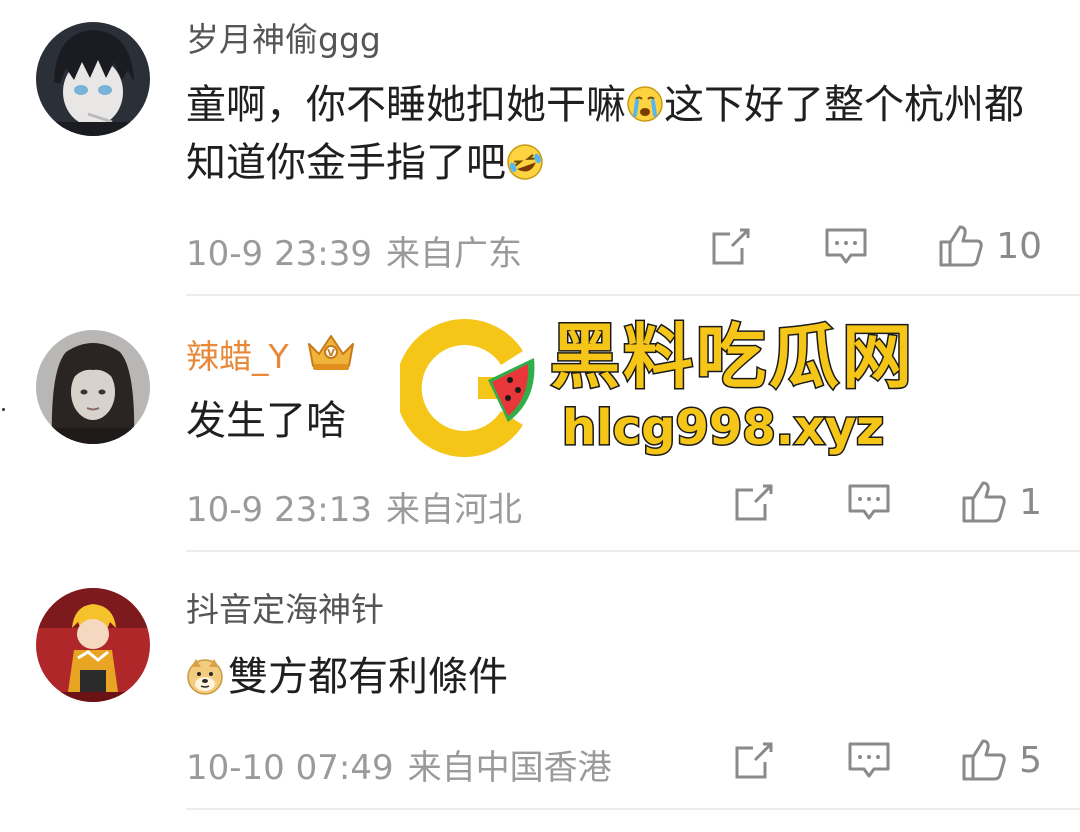 The image size is (1080, 832). What do you see at coordinates (990, 246) in the screenshot?
I see `like-button: 10` at bounding box center [990, 246].